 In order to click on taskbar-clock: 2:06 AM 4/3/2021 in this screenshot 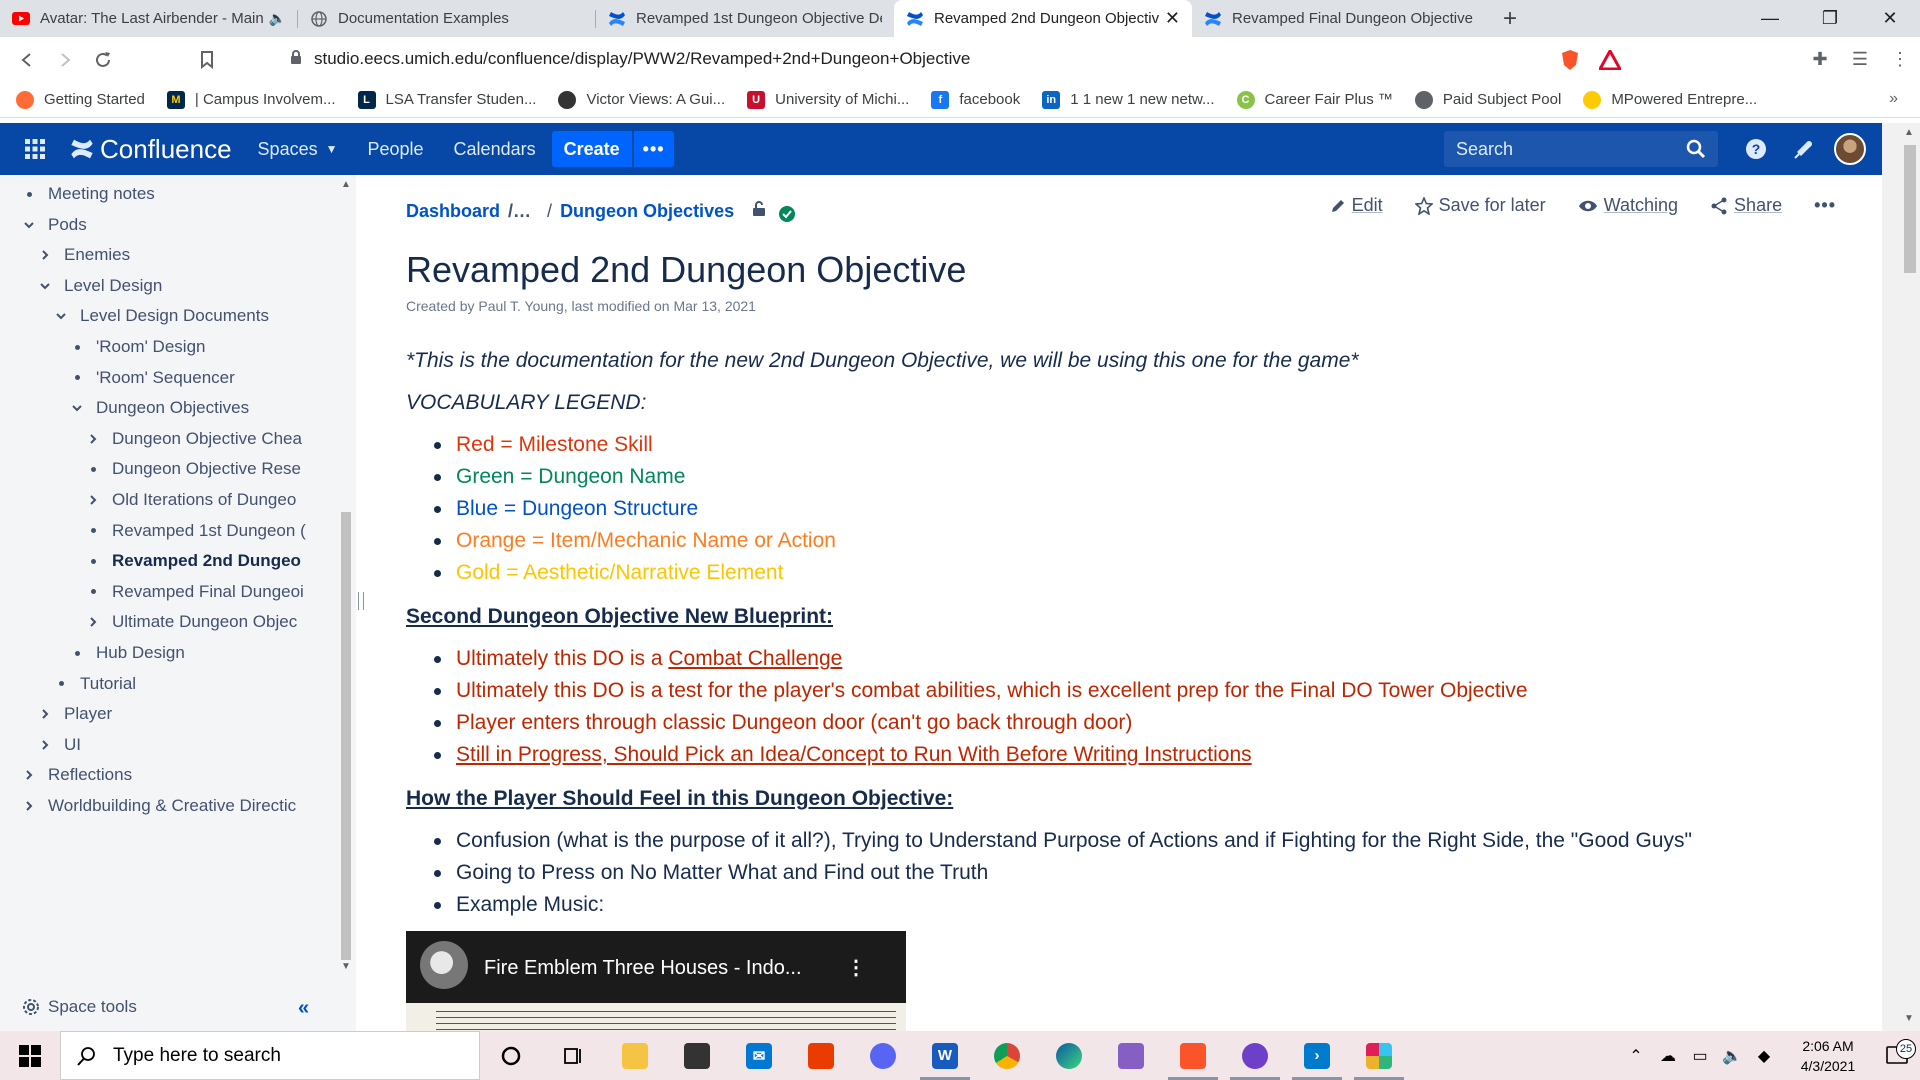, I will do `click(1828, 1056)`.